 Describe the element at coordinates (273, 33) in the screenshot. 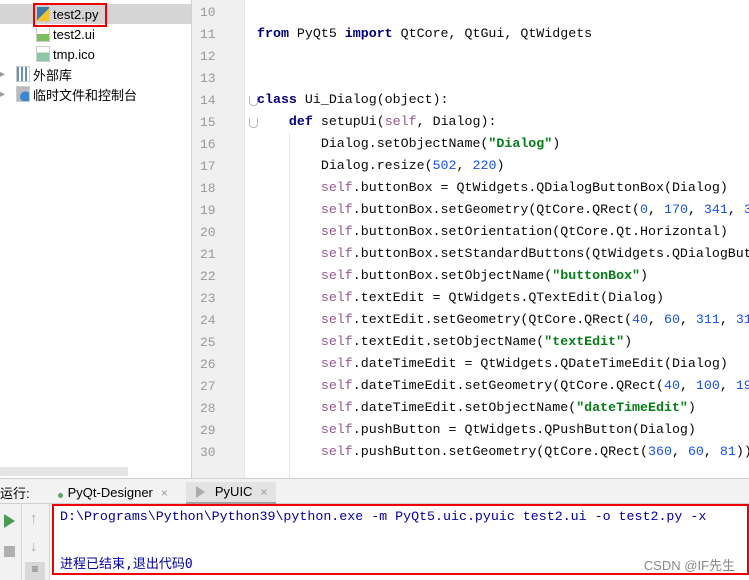

I see `code-token: from` at that location.